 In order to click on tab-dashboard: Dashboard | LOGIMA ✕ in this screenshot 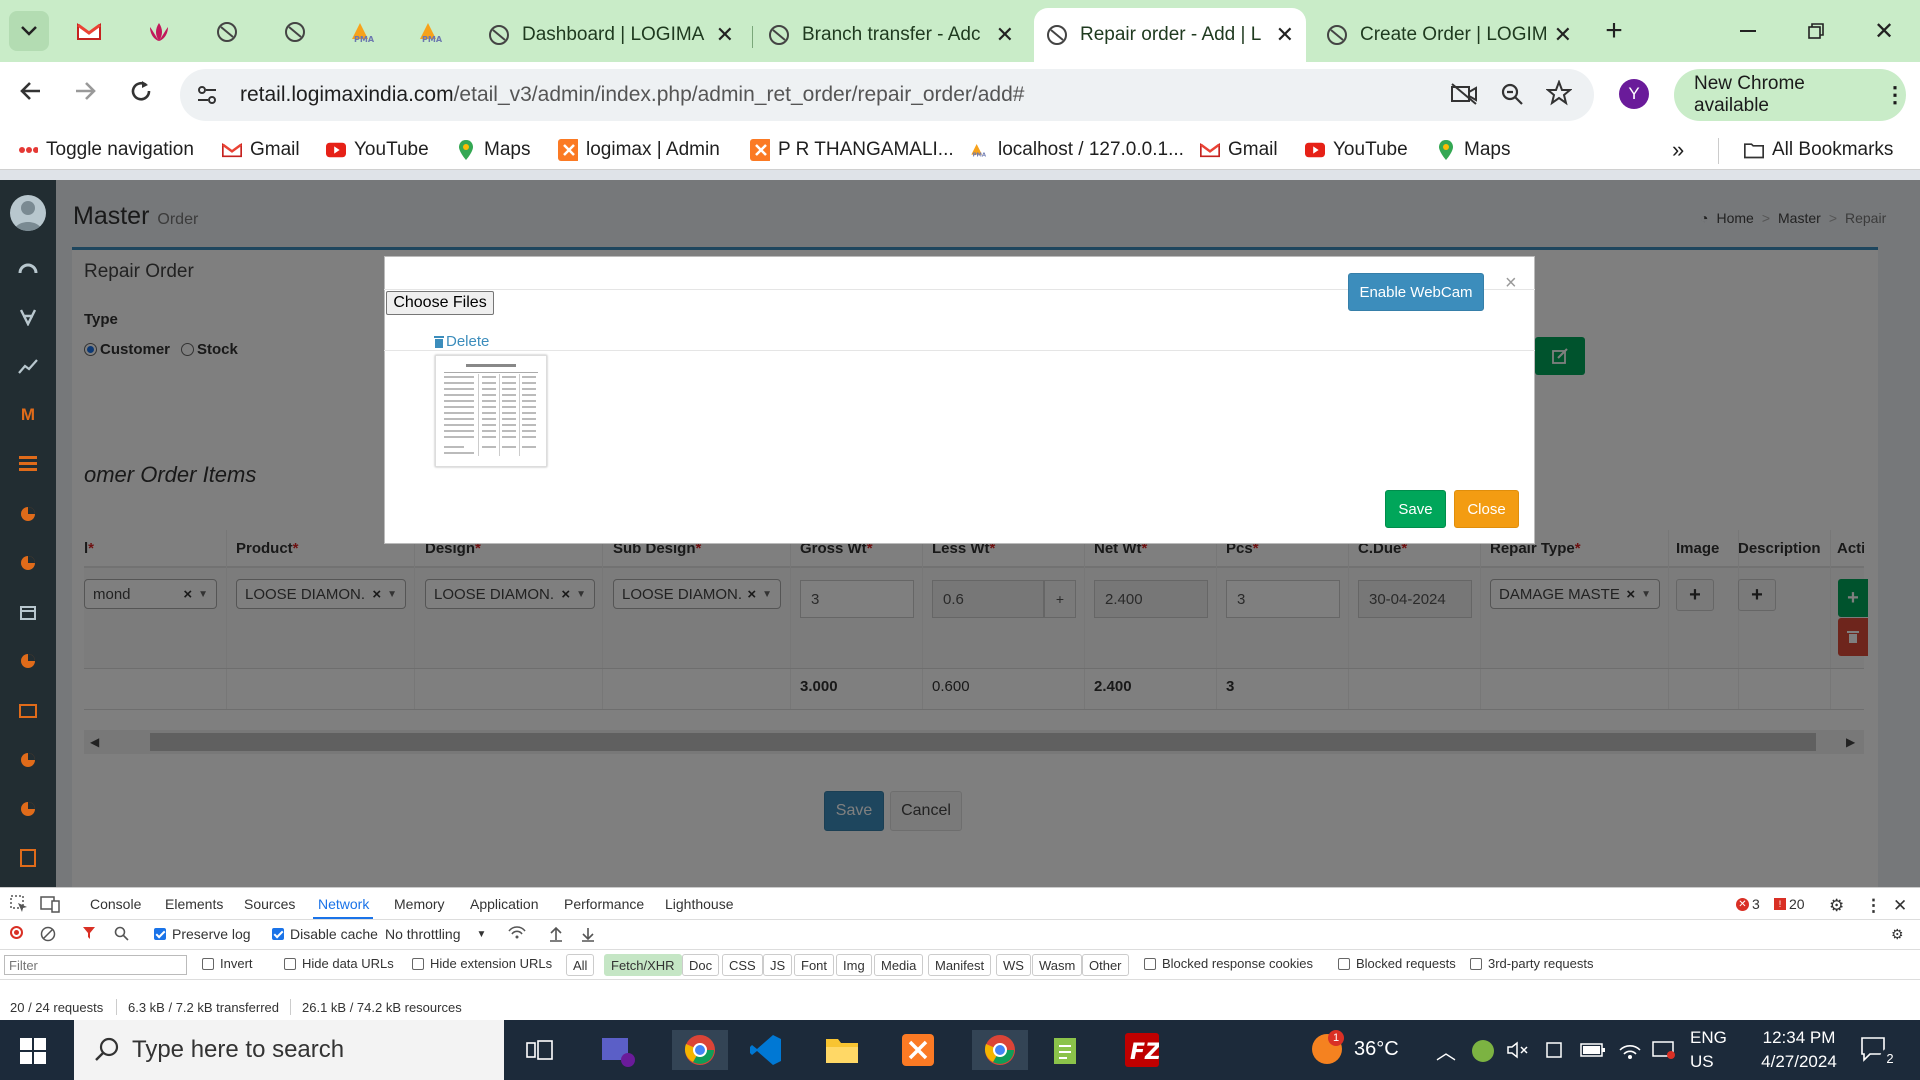, I will do `click(611, 35)`.